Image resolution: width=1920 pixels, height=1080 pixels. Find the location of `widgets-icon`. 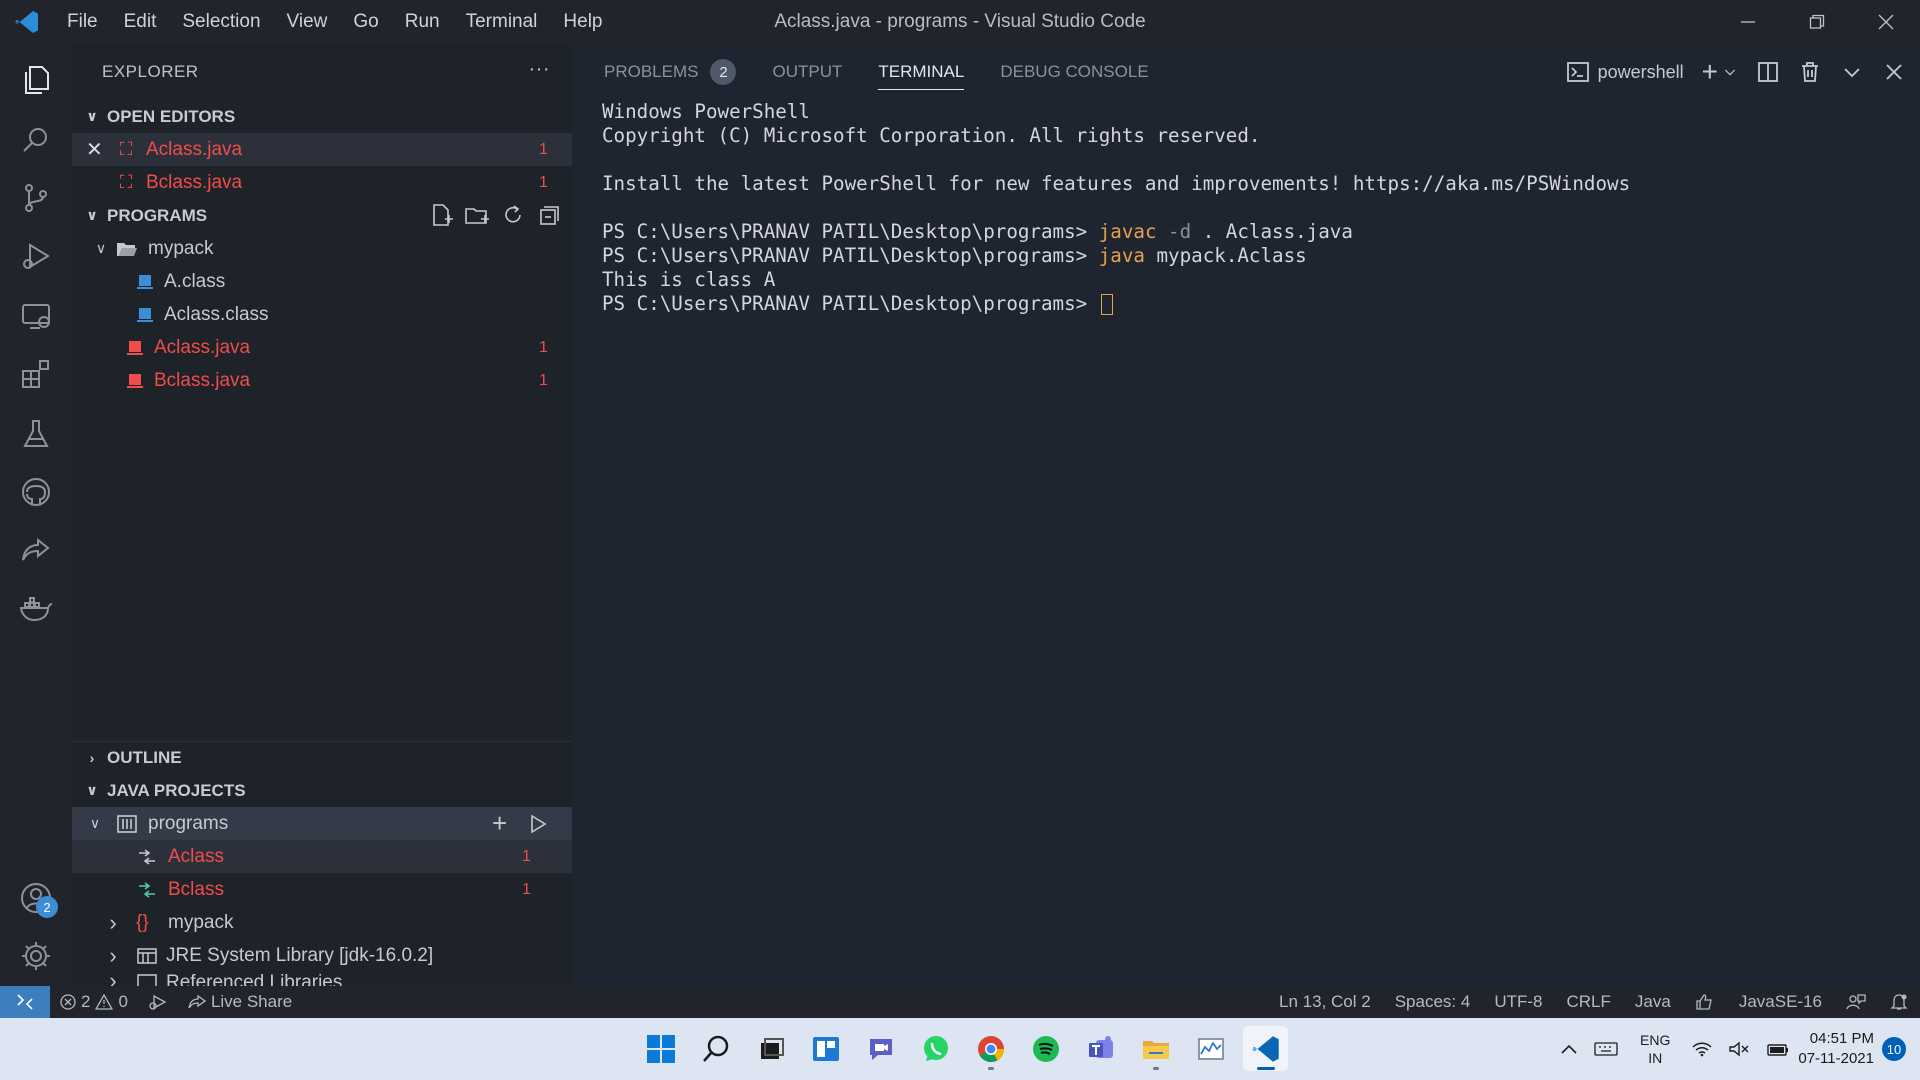

widgets-icon is located at coordinates (825, 1048).